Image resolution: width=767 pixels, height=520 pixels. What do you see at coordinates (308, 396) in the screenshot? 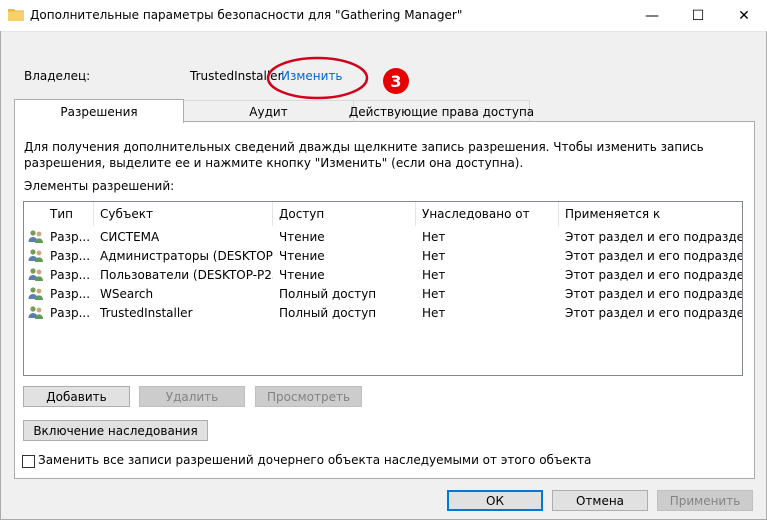
I see `view-button: Просмотреть` at bounding box center [308, 396].